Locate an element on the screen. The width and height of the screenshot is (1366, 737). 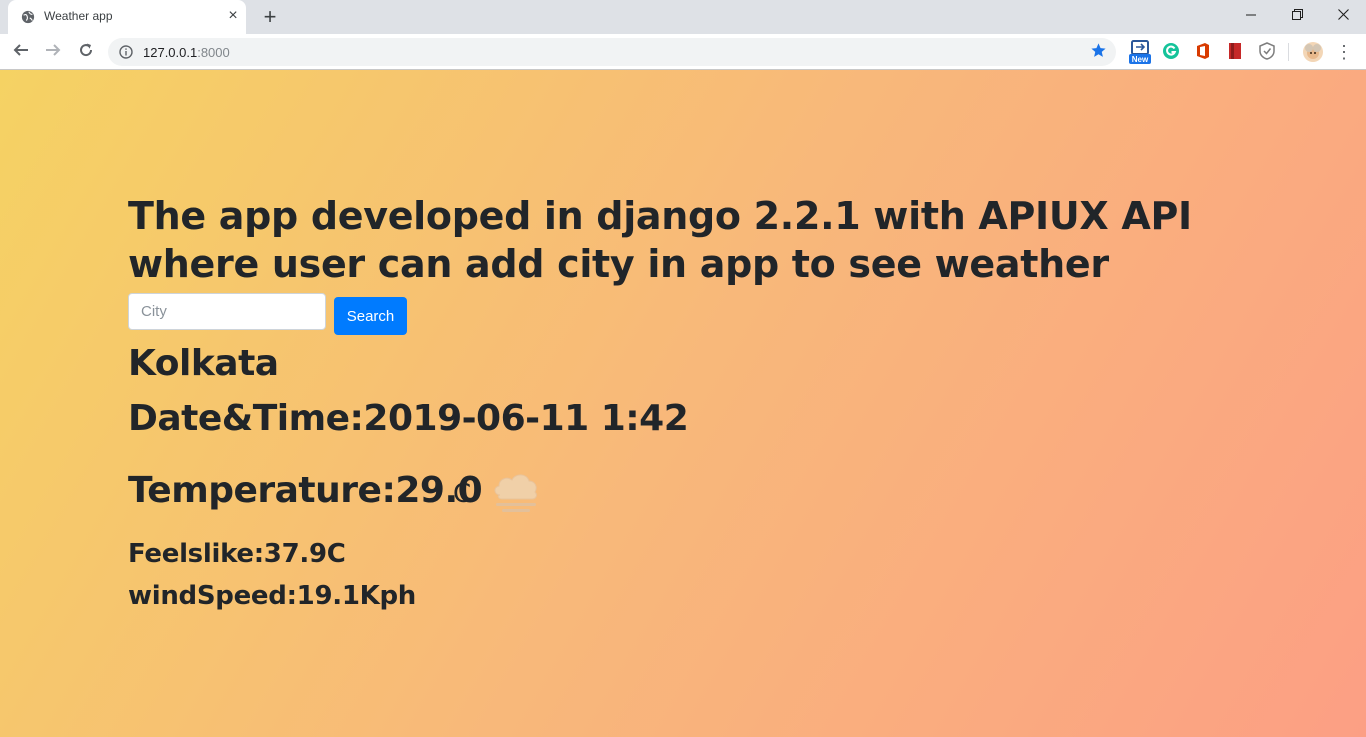
minimize-button is located at coordinates (1251, 15).